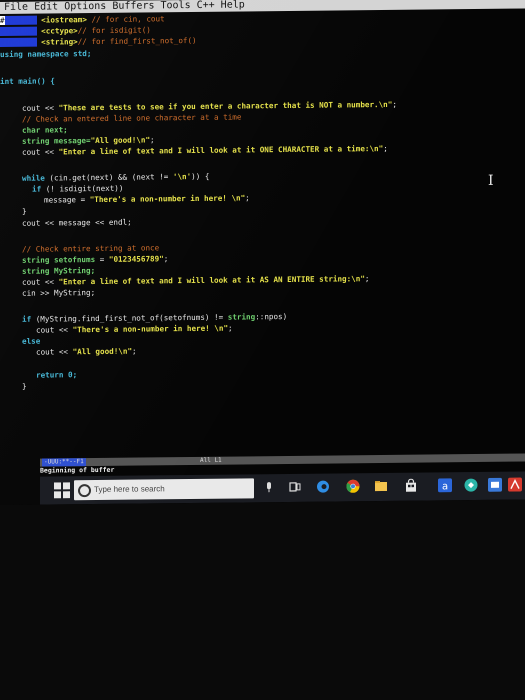 The width and height of the screenshot is (525, 700). I want to click on code-line-4: using namespace std;, so click(46, 54).